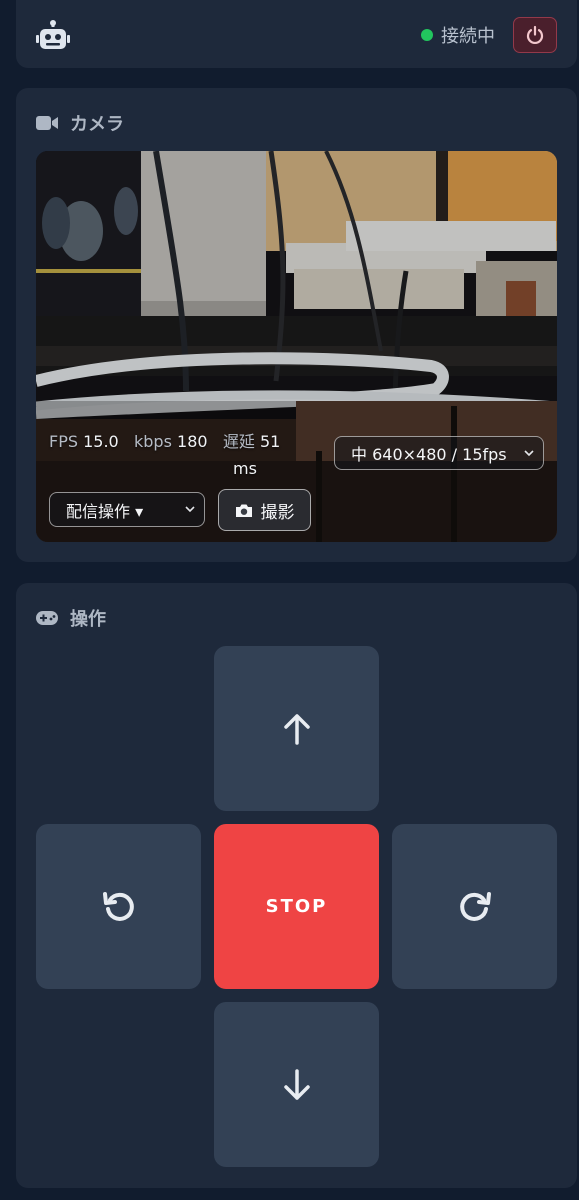  Describe the element at coordinates (243, 510) in the screenshot. I see `camera-icon` at that location.